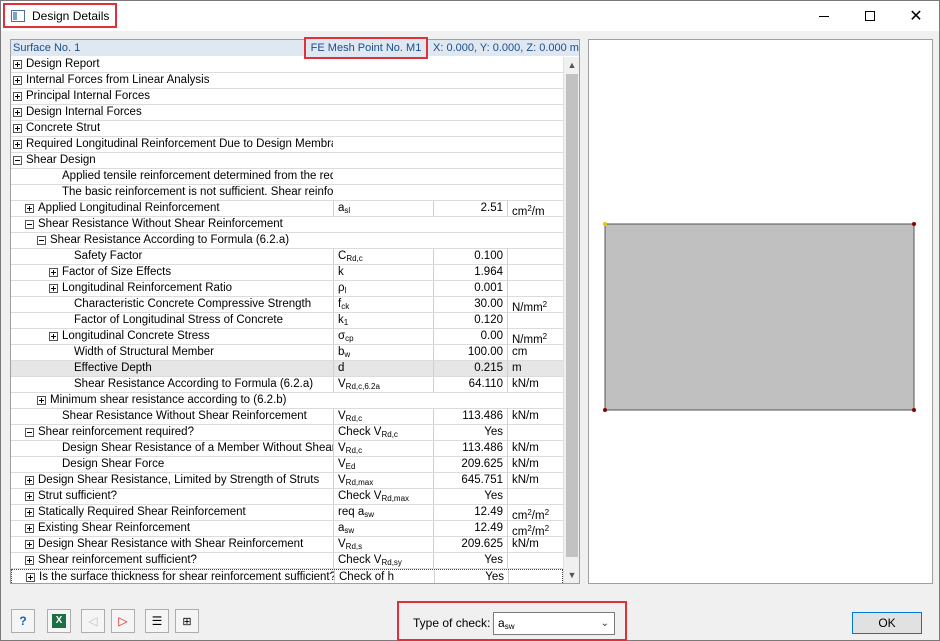  Describe the element at coordinates (887, 623) in the screenshot. I see `ok-button: OK` at that location.